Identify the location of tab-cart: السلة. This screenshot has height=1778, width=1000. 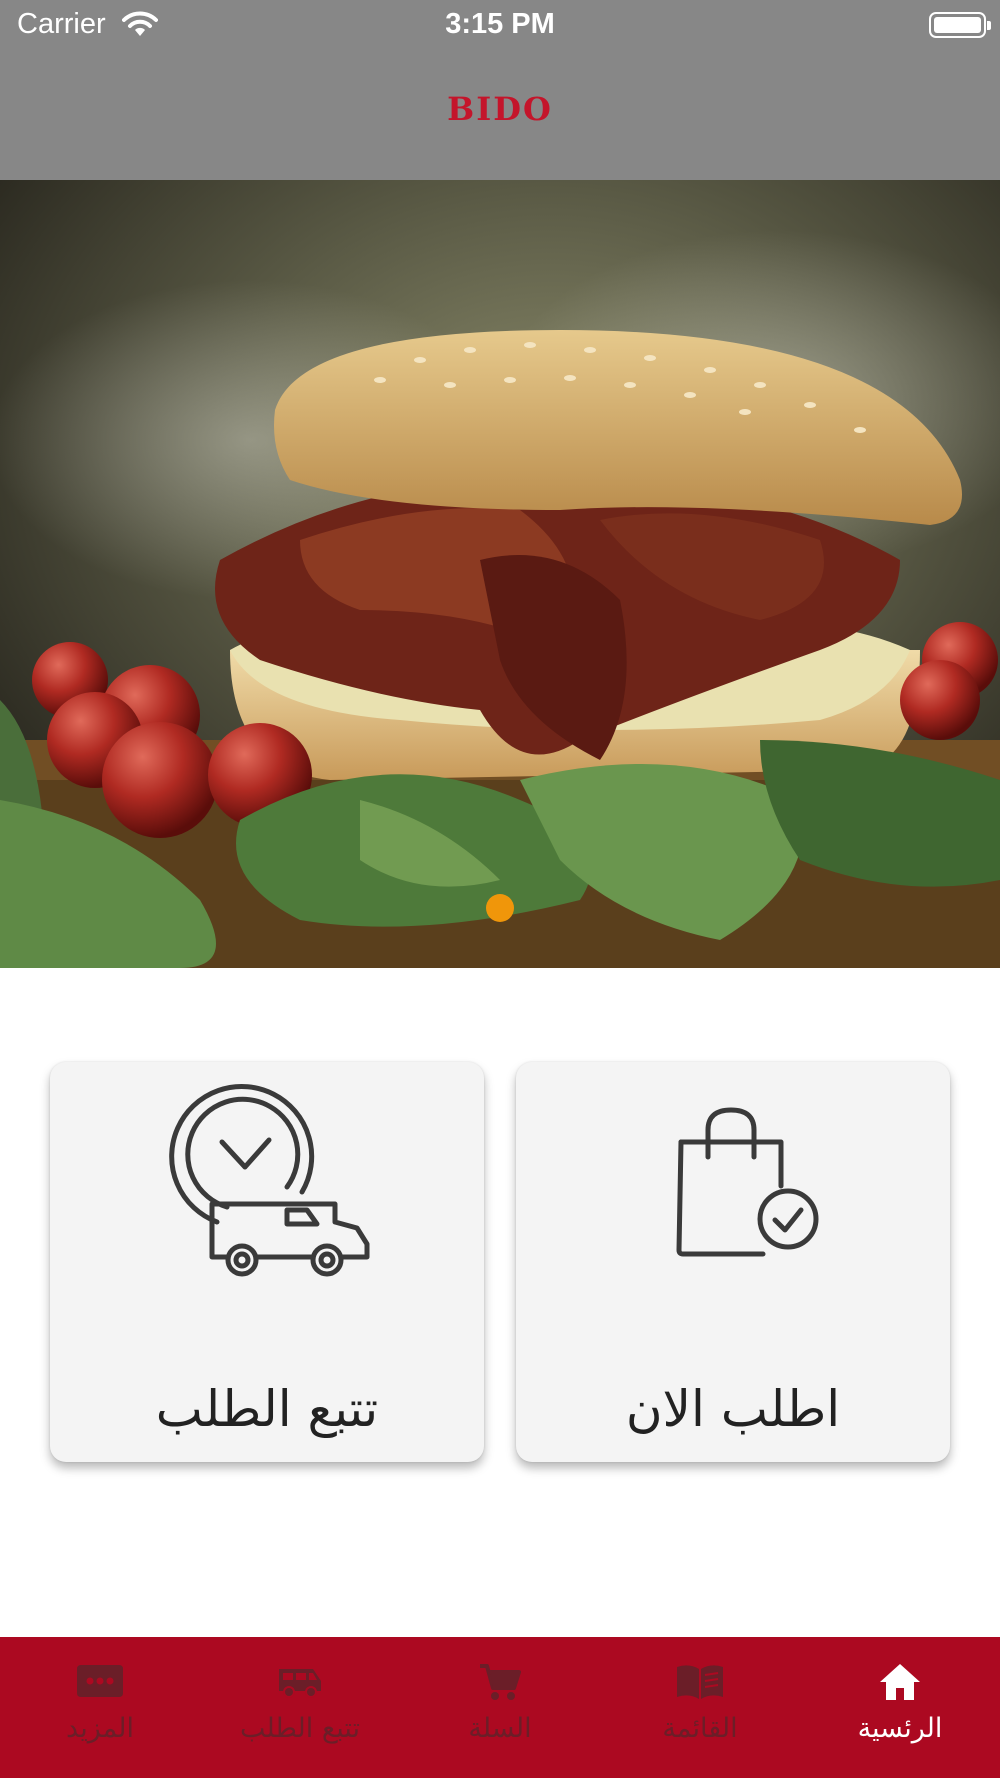
(500, 1707).